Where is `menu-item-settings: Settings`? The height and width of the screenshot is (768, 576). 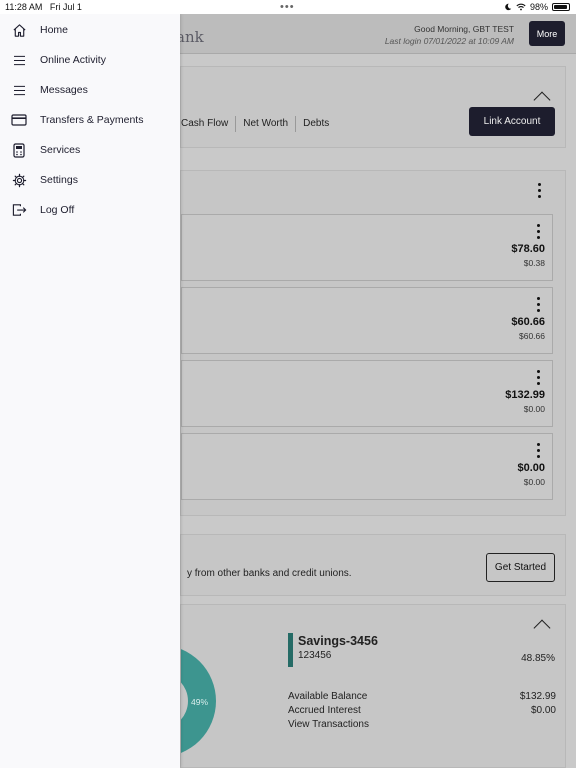
menu-item-settings: Settings is located at coordinates (90, 180).